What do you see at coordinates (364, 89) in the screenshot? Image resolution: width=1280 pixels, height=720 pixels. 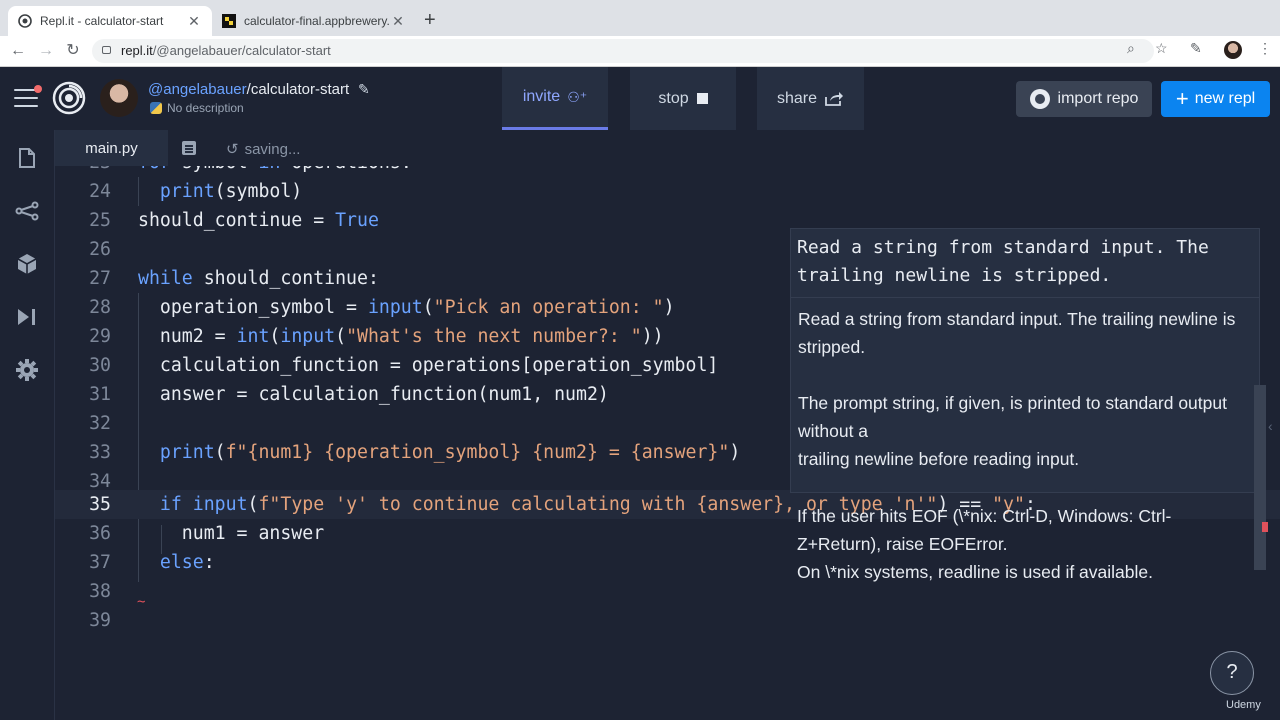 I see `edit-pencil-icon: ✎` at bounding box center [364, 89].